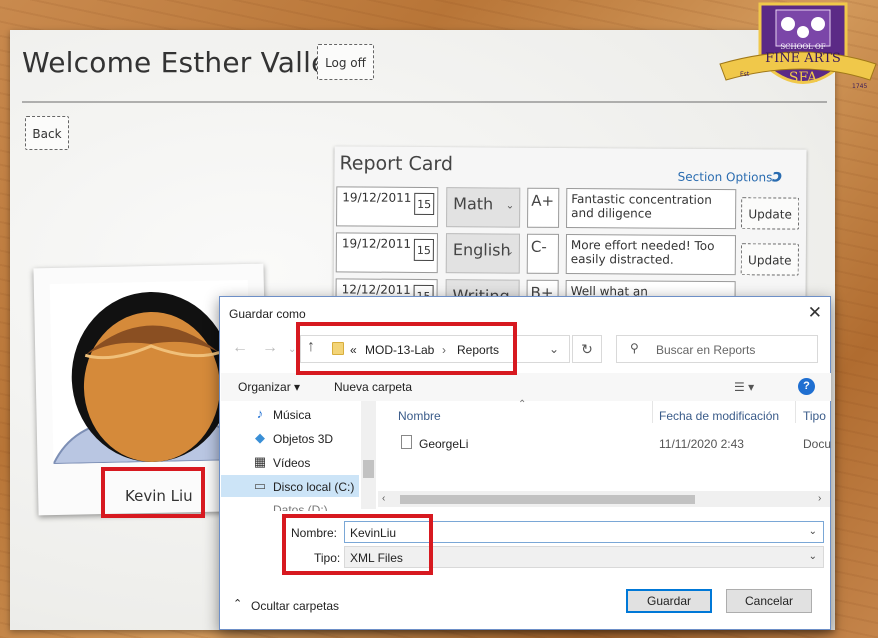 The height and width of the screenshot is (638, 878). I want to click on cancel-button: Cancelar, so click(769, 601).